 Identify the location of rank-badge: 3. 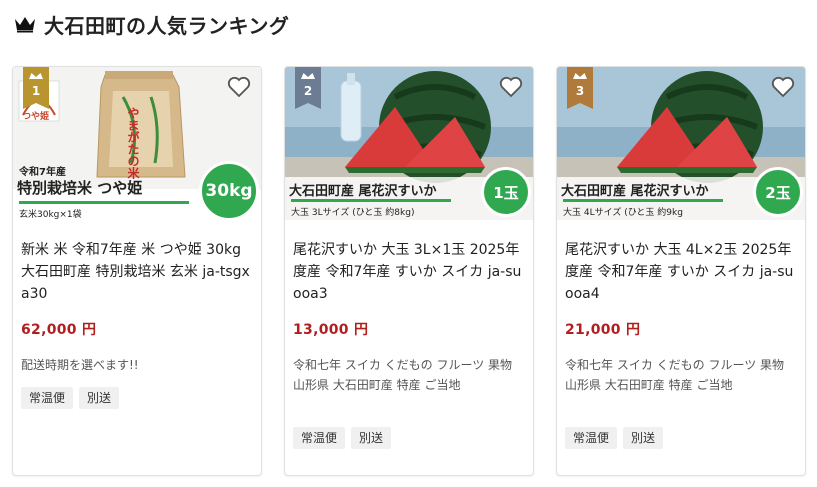
(580, 88).